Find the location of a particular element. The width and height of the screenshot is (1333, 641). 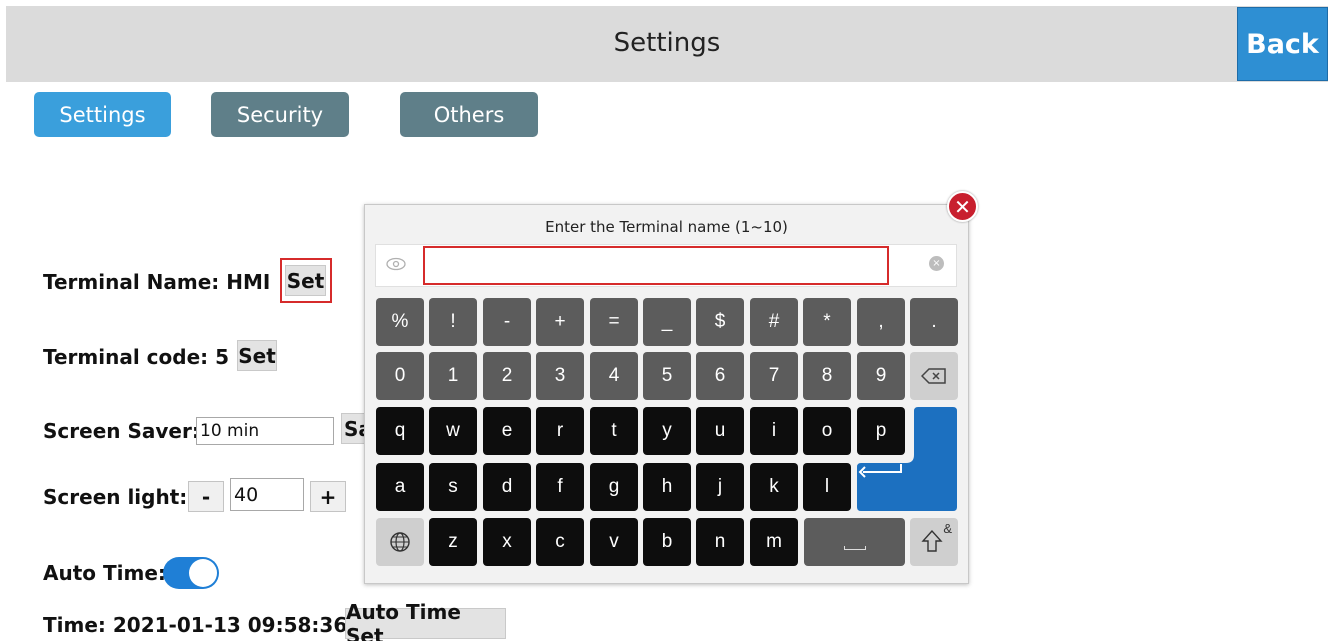

globe-icon is located at coordinates (400, 542).